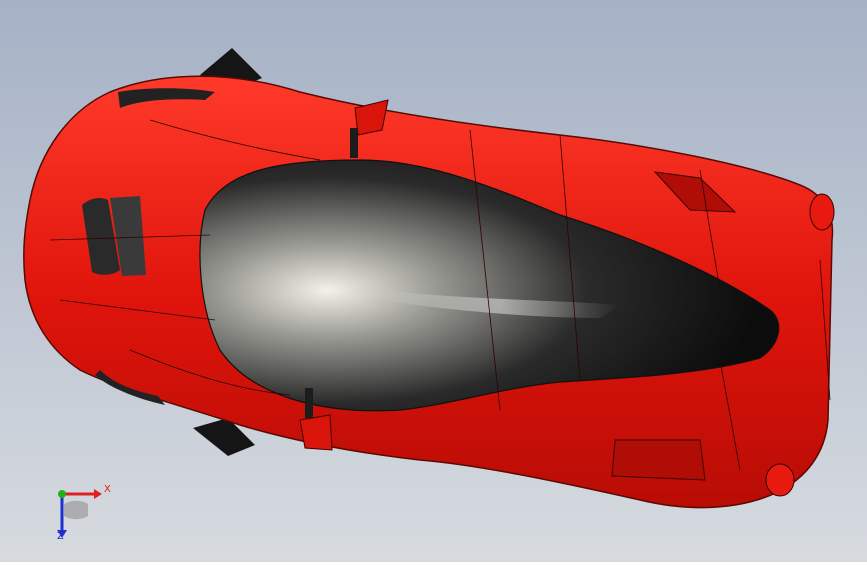  Describe the element at coordinates (98, 494) in the screenshot. I see `x-axis-arrowhead` at that location.